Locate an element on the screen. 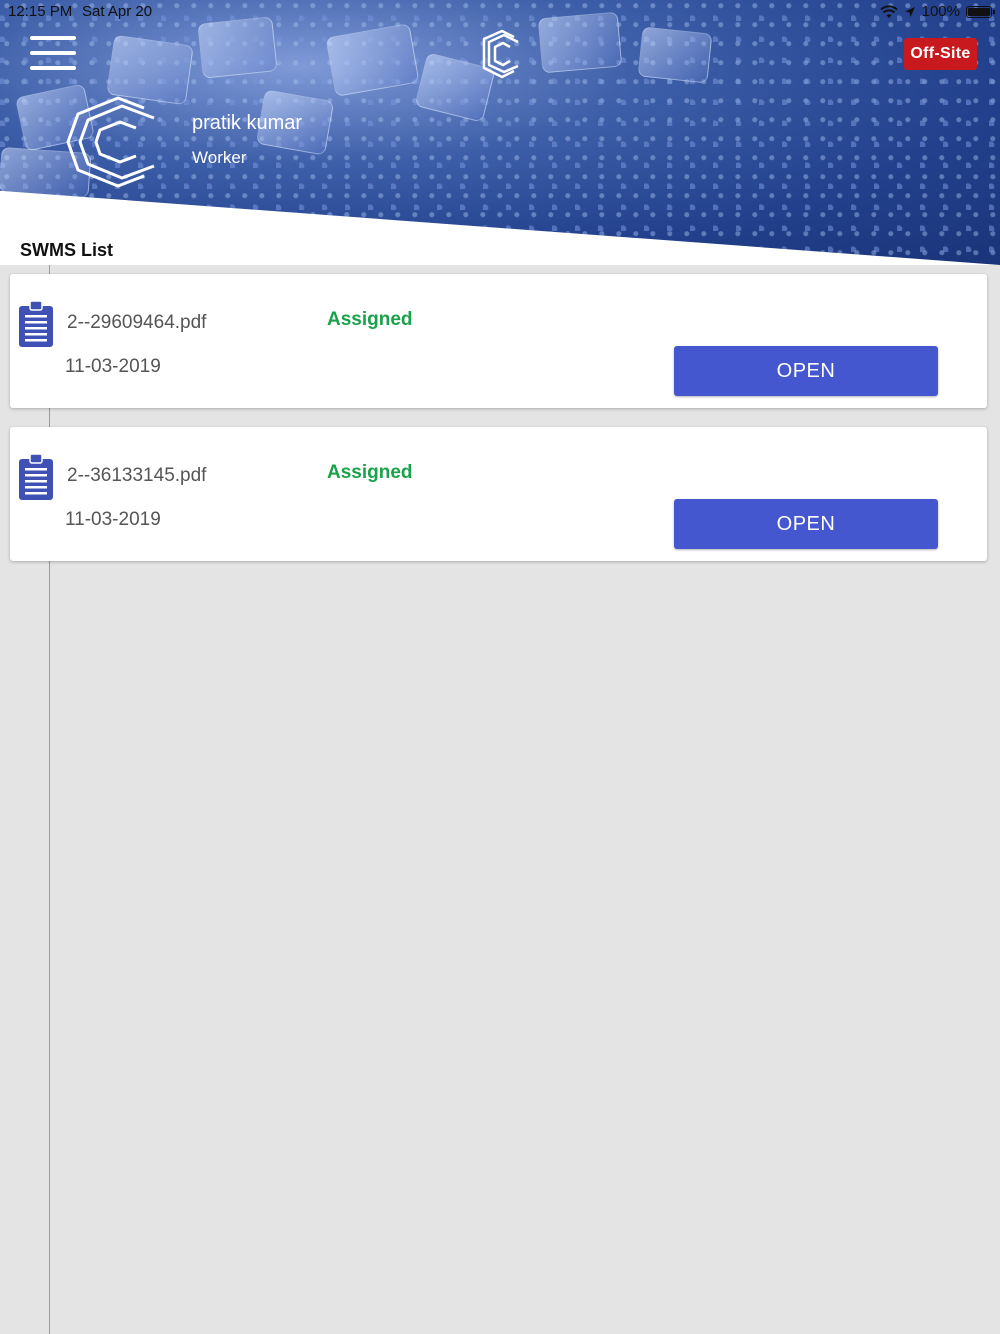 The height and width of the screenshot is (1334, 1000). file-name: 2--36133145.pdf is located at coordinates (137, 475).